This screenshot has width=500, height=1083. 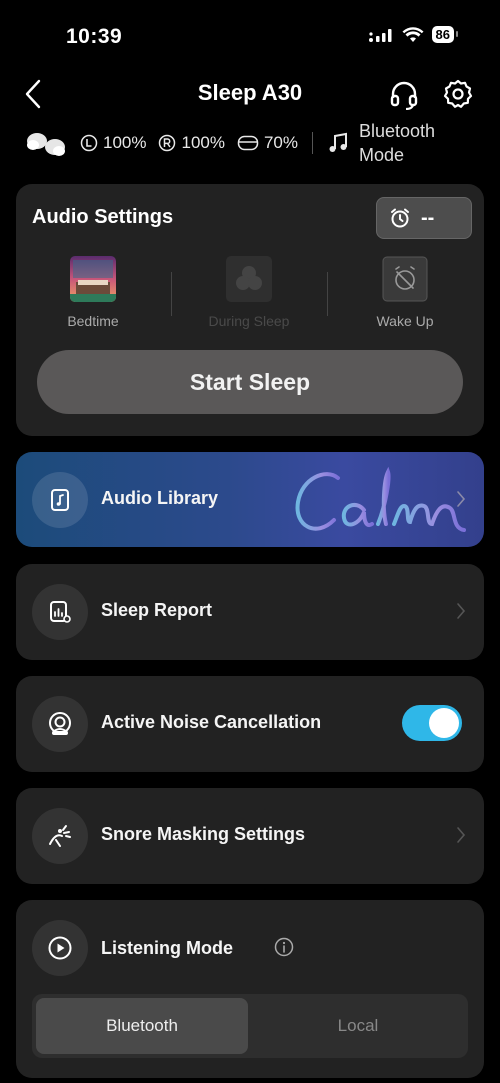 What do you see at coordinates (94, 36) in the screenshot?
I see `status-time: 10:39` at bounding box center [94, 36].